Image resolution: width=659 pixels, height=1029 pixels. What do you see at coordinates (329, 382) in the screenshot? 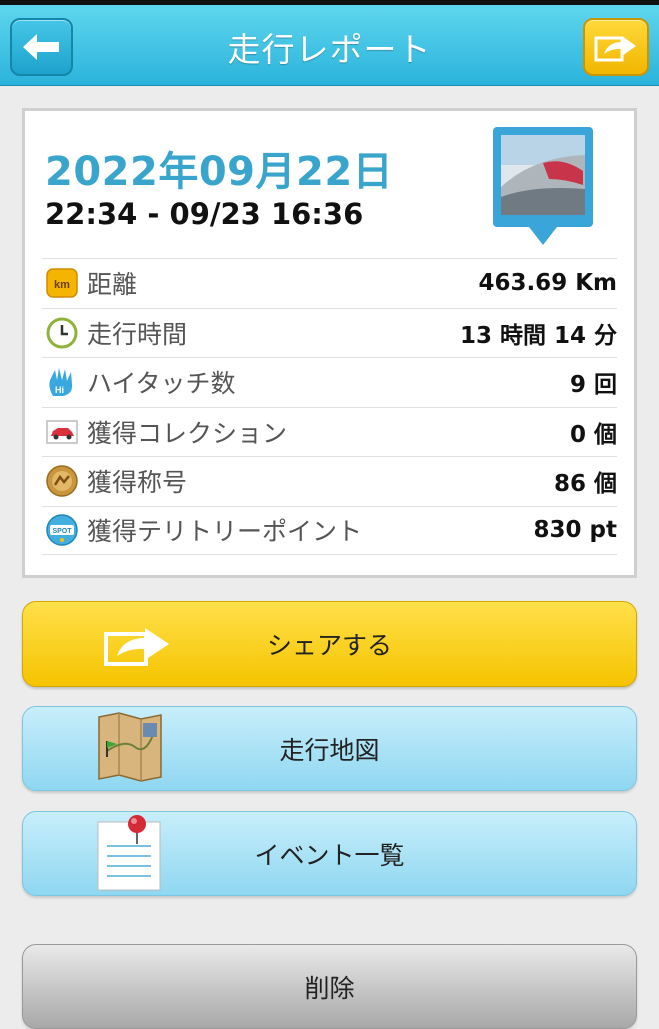
I see `stat-row-high-five: Hi ハイタッチ数 9 回` at bounding box center [329, 382].